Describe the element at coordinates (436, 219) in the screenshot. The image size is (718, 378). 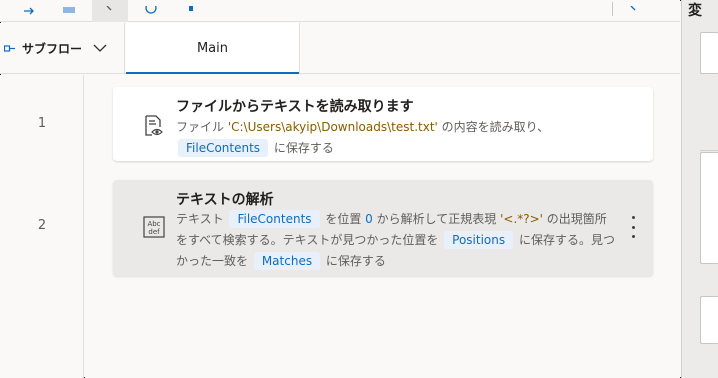
I see `desc-text: から解析して正規表現` at that location.